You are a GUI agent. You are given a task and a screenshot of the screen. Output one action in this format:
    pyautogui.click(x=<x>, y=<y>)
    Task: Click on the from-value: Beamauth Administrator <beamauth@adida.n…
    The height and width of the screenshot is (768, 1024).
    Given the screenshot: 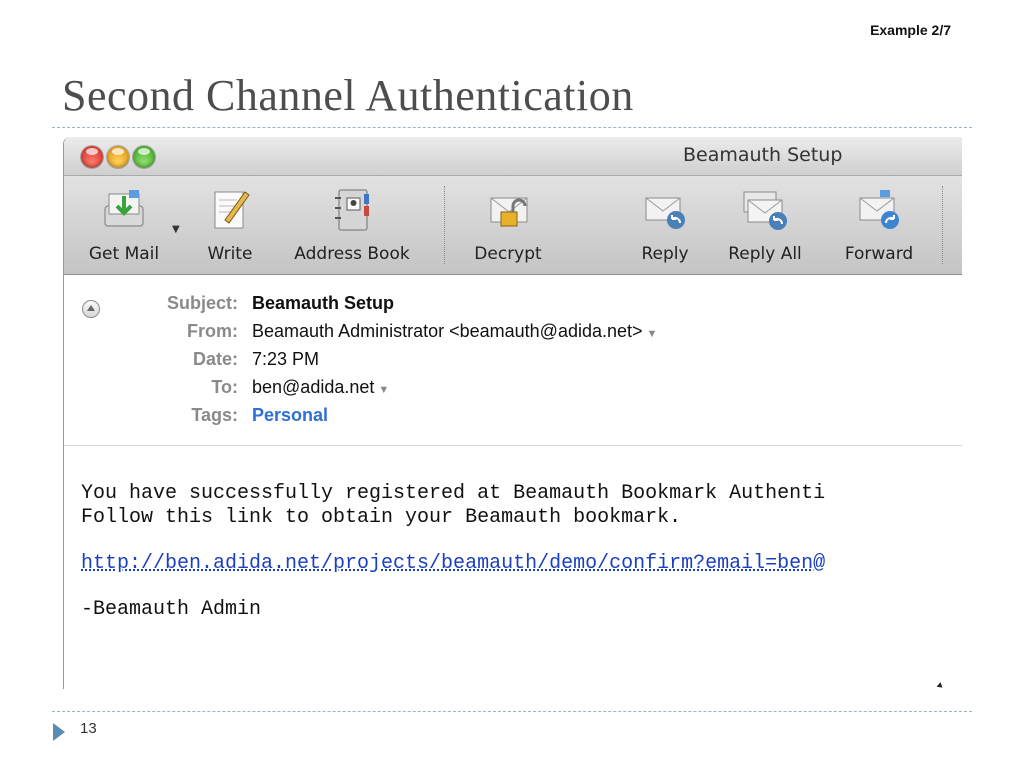 What is the action you would take?
    pyautogui.click(x=454, y=331)
    